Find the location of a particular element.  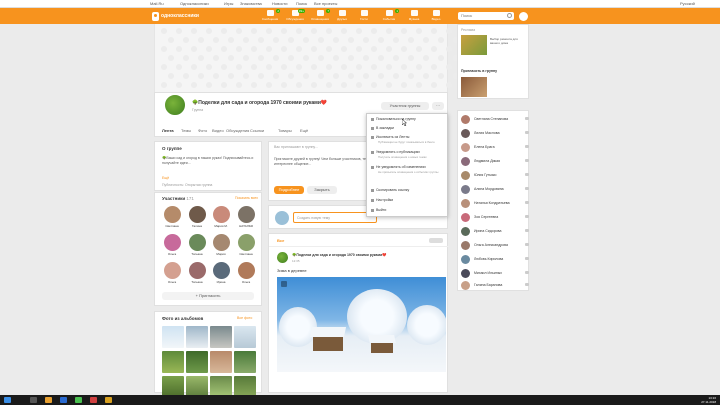

friend-item: Ольга Александрова is located at coordinates (495, 245).